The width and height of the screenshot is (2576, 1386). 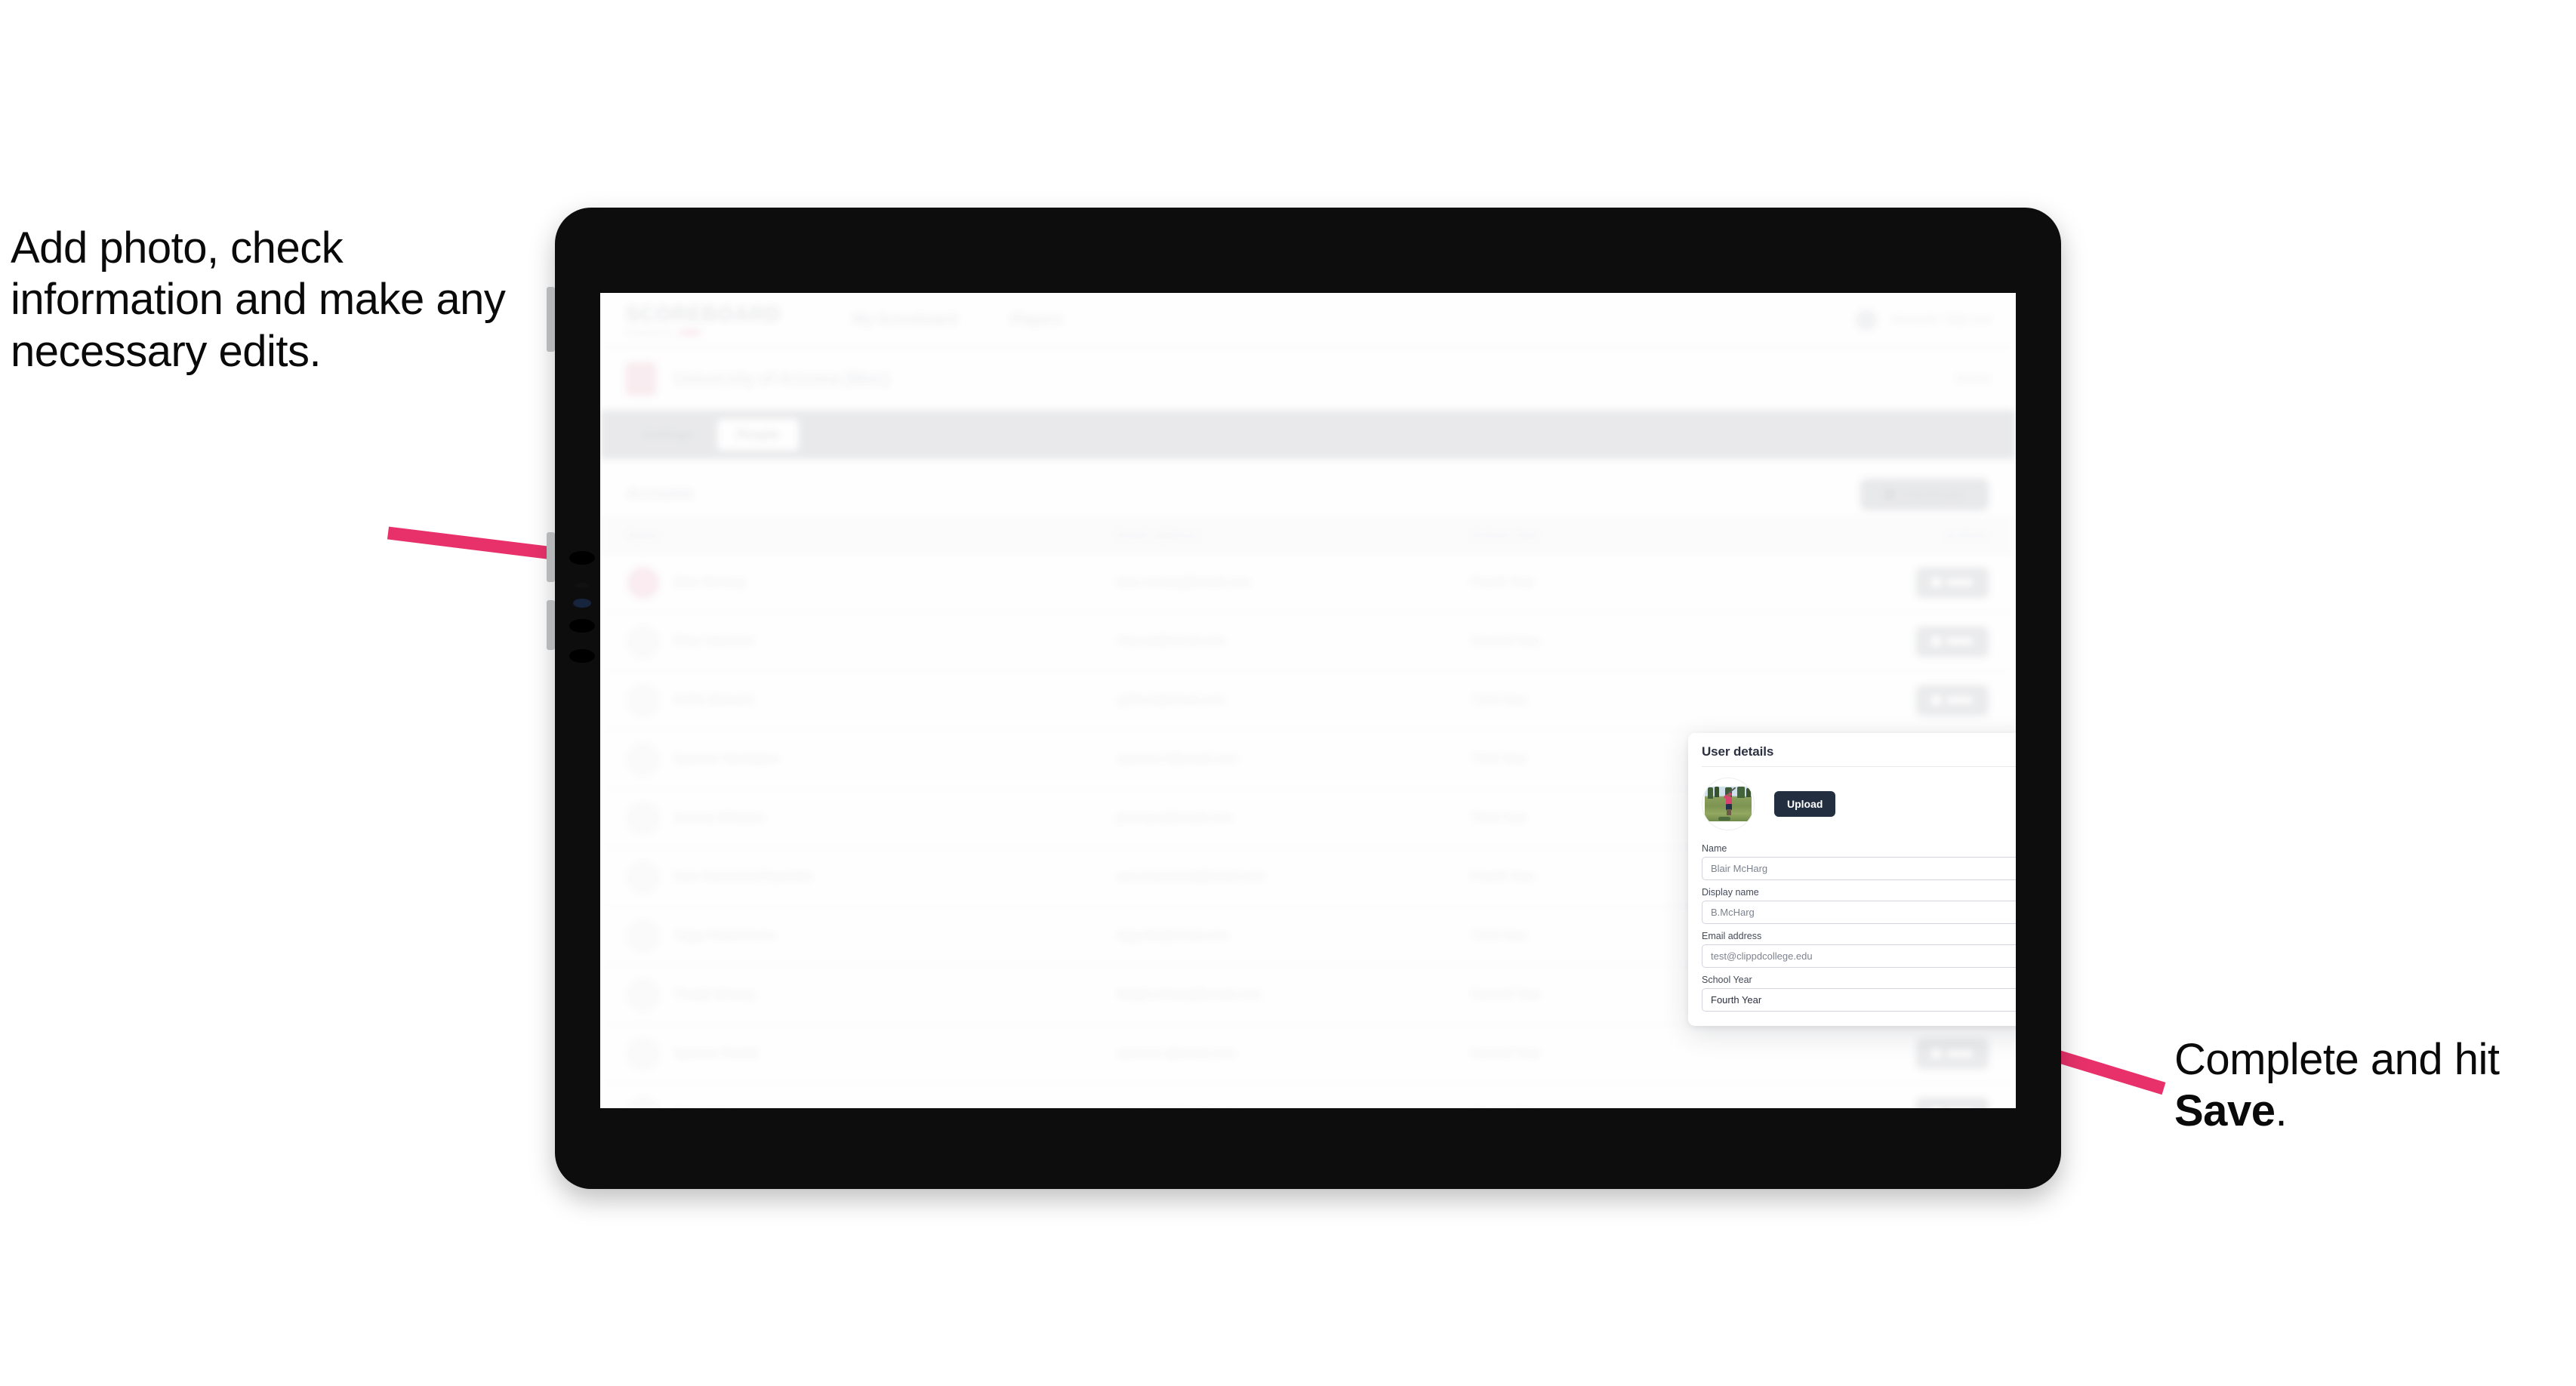 I want to click on name-input, so click(x=1859, y=868).